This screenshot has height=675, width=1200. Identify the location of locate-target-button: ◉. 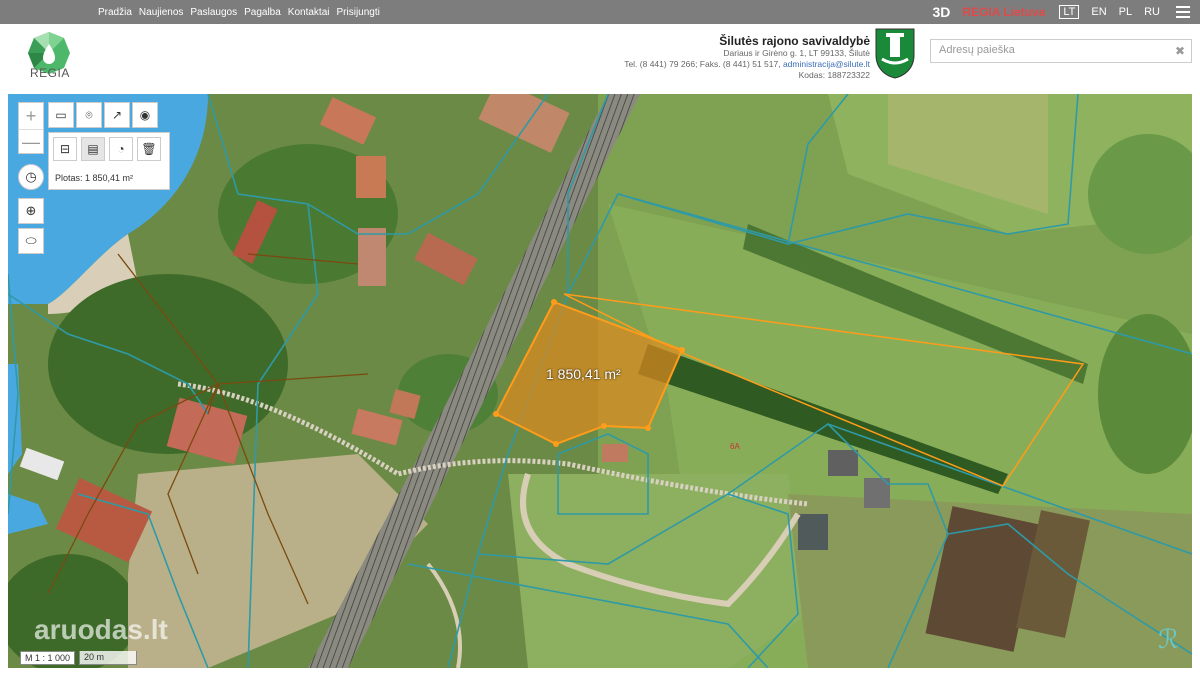
(145, 115).